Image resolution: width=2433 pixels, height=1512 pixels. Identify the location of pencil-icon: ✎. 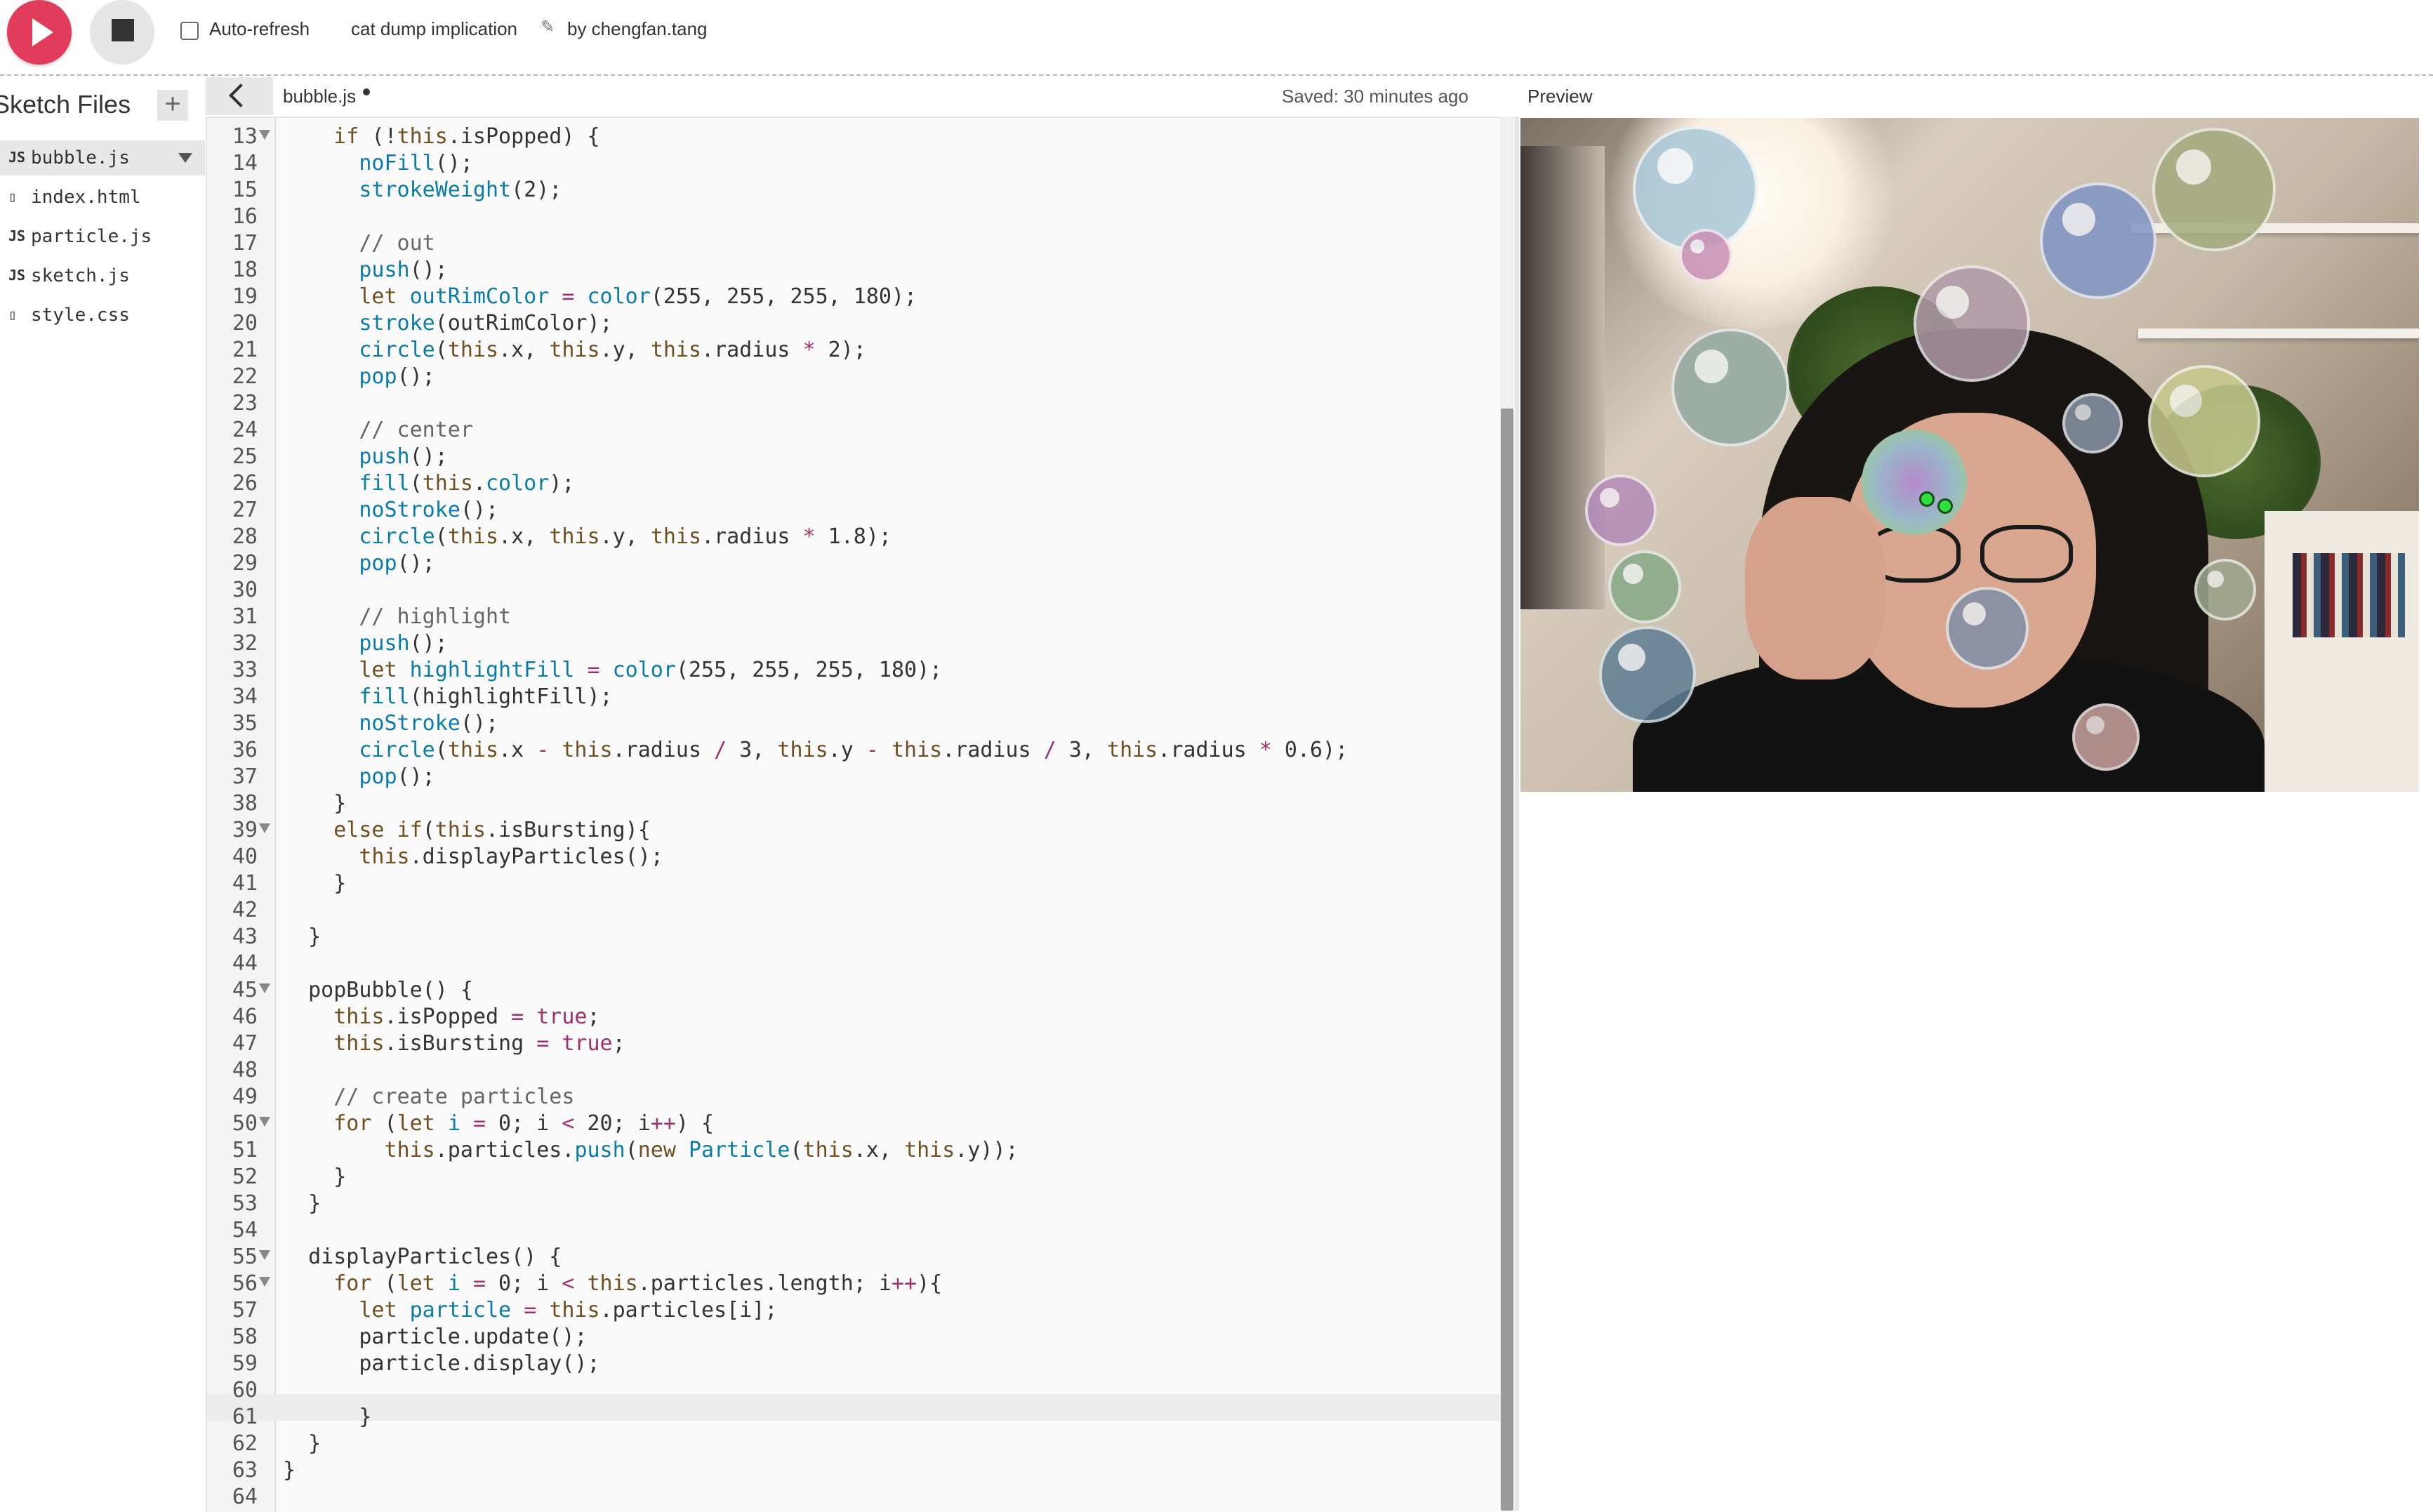
(548, 27).